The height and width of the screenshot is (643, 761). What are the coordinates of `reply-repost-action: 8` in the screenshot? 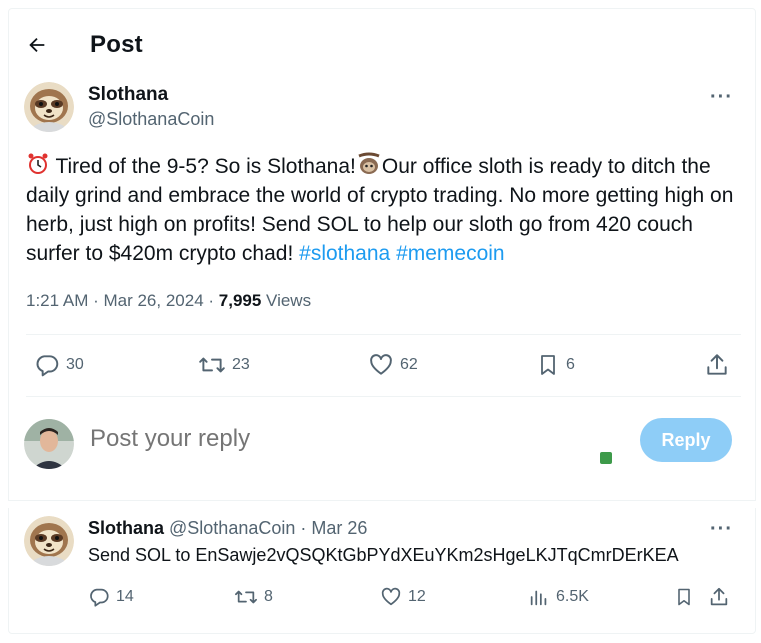 It's located at (253, 597).